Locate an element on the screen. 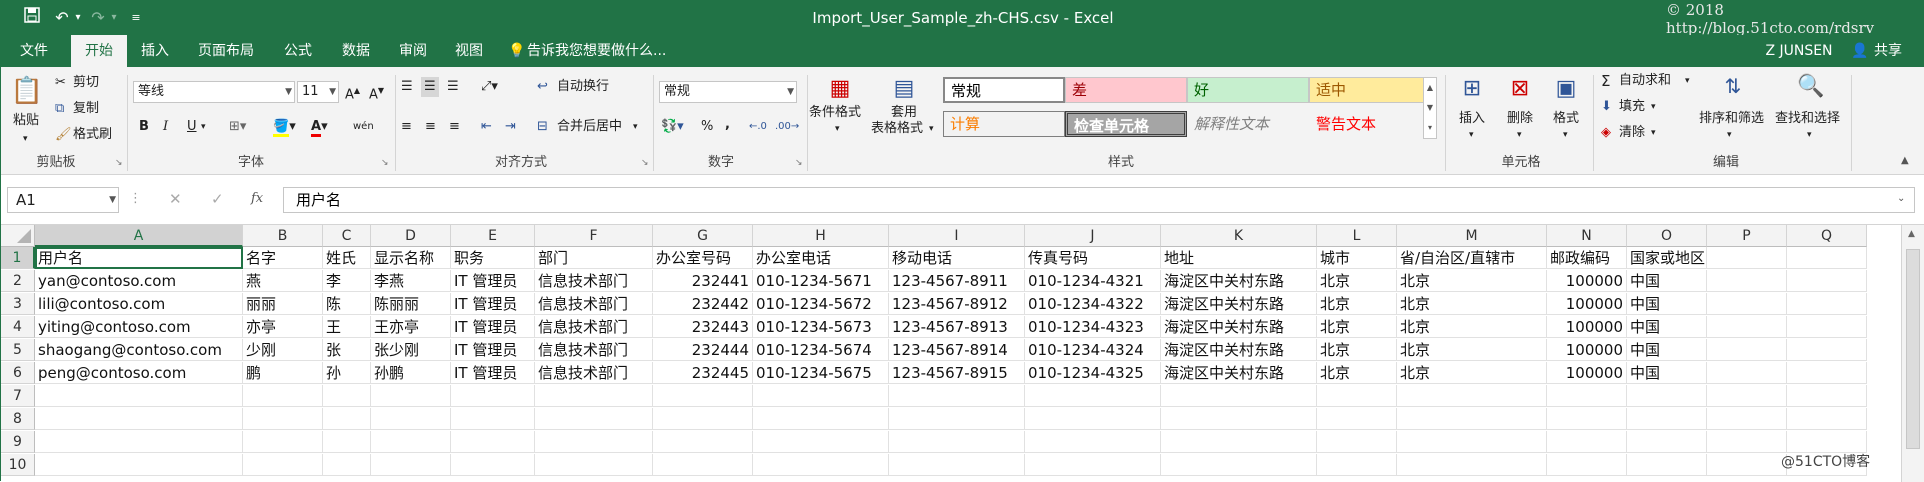  cell-O9 is located at coordinates (1667, 442).